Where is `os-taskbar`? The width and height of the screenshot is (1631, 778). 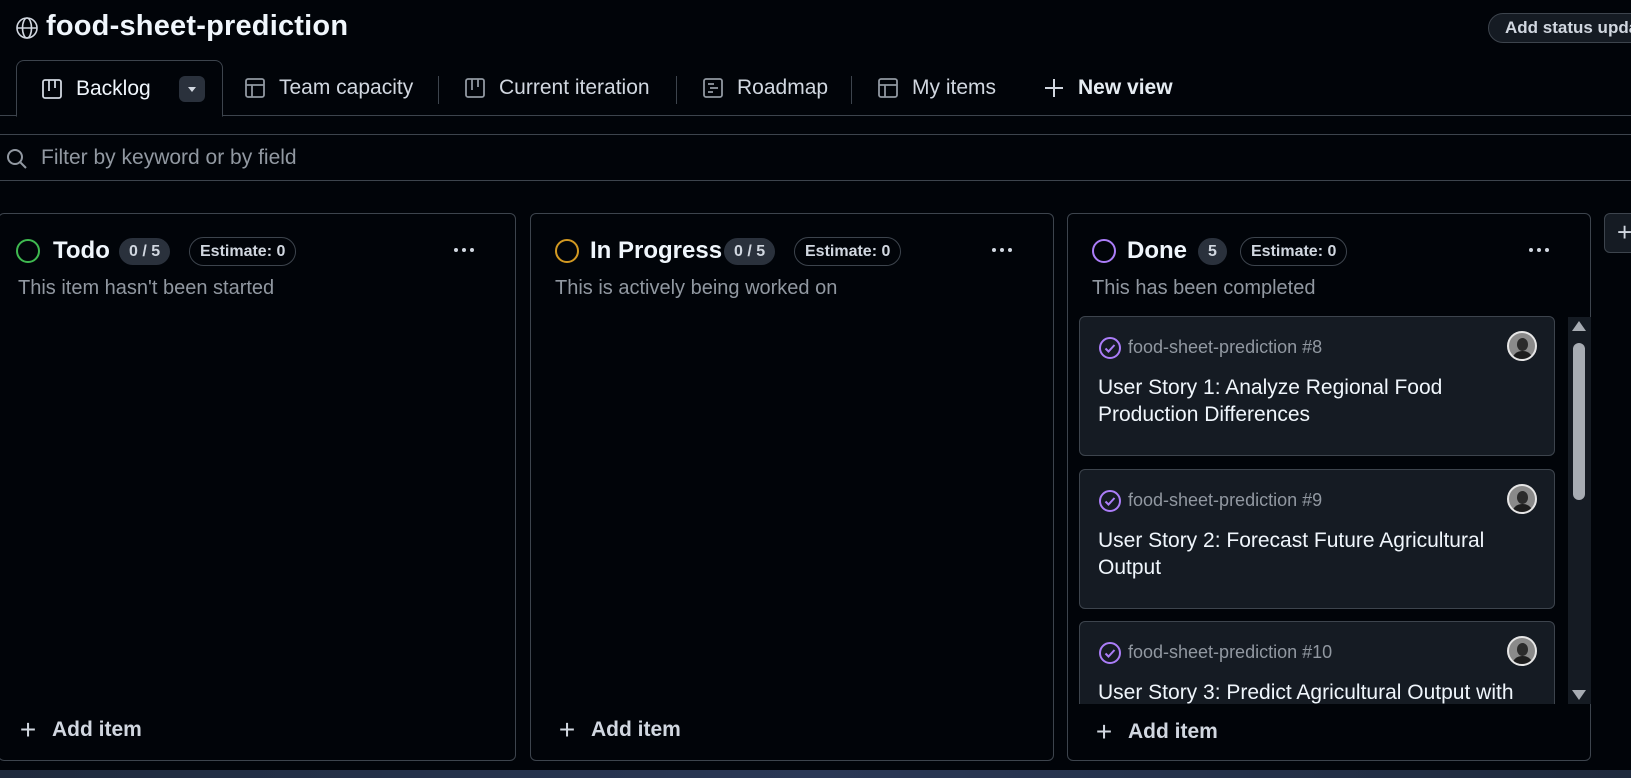 os-taskbar is located at coordinates (815, 774).